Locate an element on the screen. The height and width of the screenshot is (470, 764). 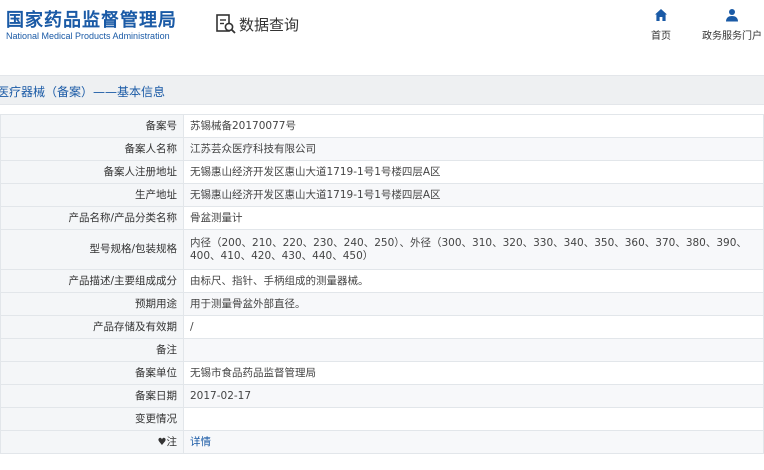
table-row: 备案人名称 江苏芸众医疗科技有限公司 is located at coordinates (382, 149).